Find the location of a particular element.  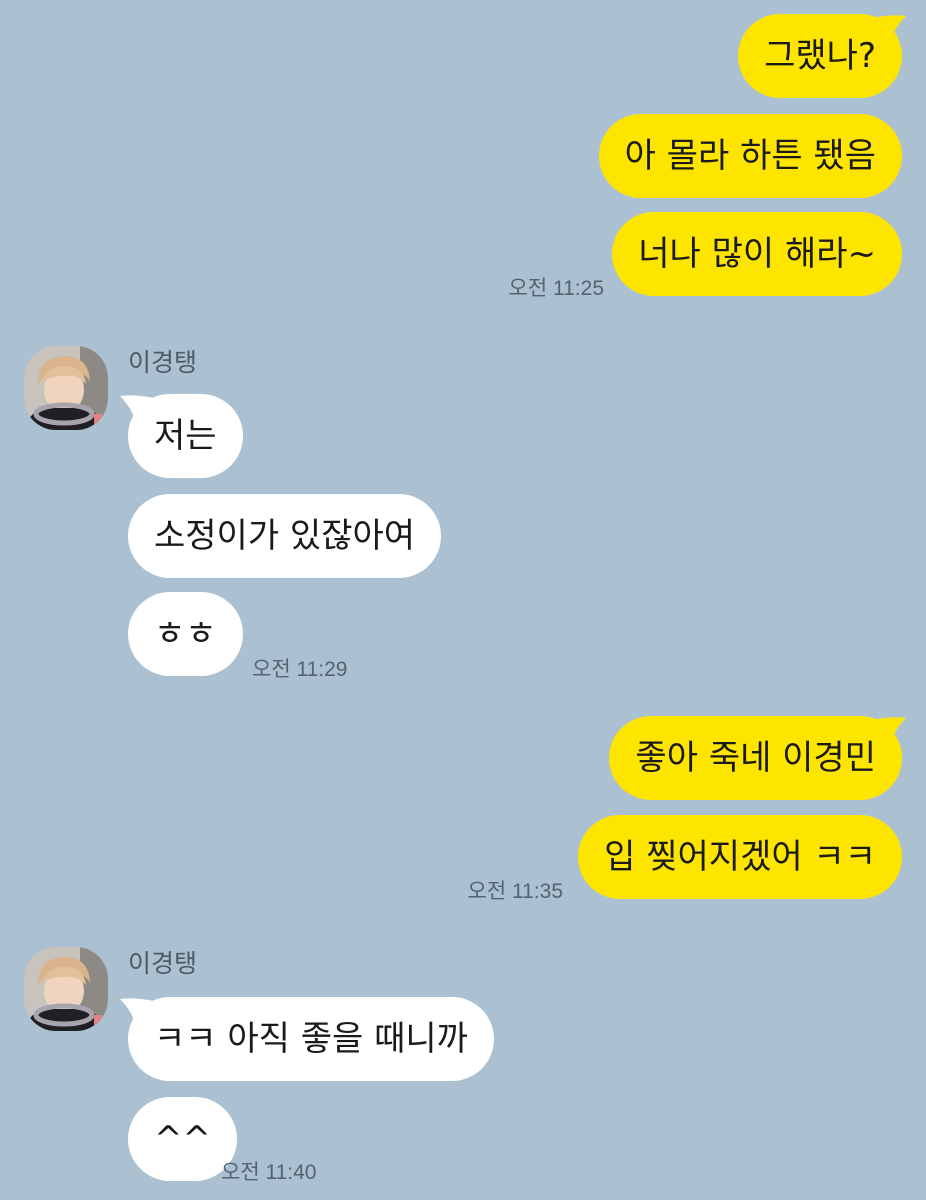

message-bubble-incoming: ㅋㅋ 아직 좋을 때니까 is located at coordinates (311, 1039).